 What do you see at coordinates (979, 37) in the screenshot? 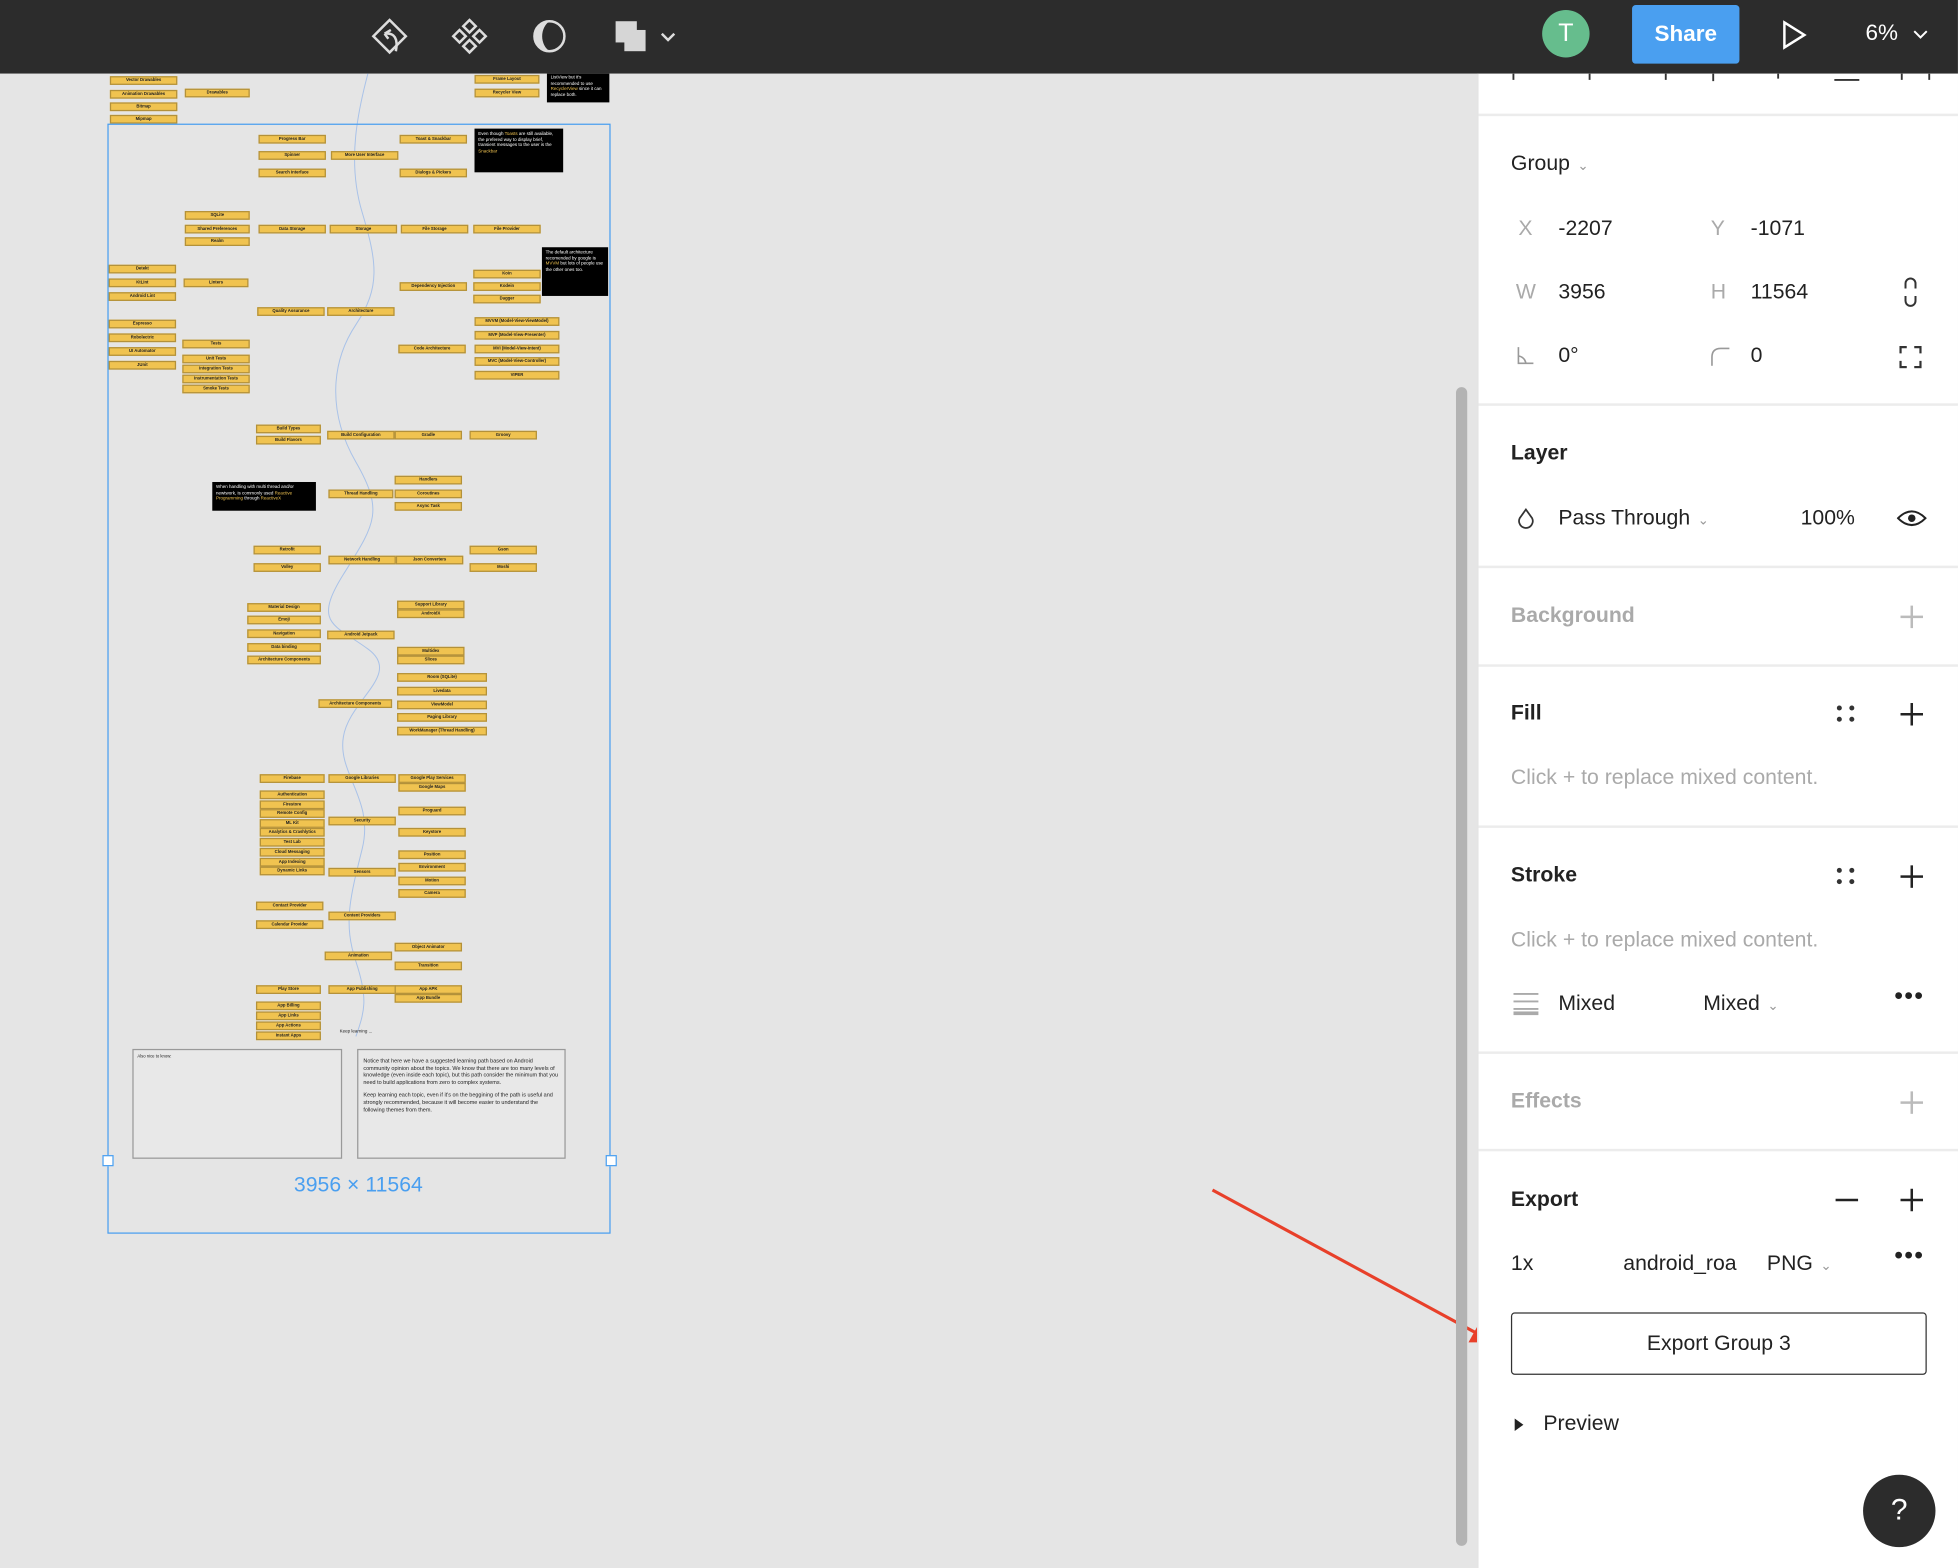
I see `toolbar: T Share 6%` at bounding box center [979, 37].